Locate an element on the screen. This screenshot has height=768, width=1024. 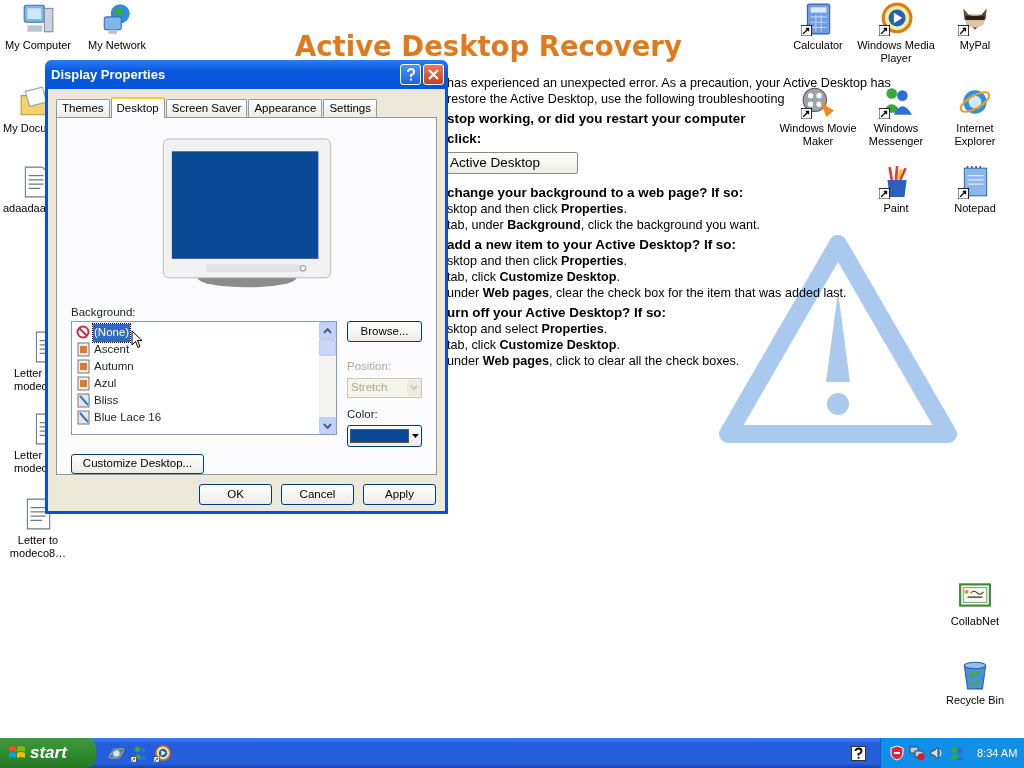
list-item: Azul is located at coordinates (105, 384).